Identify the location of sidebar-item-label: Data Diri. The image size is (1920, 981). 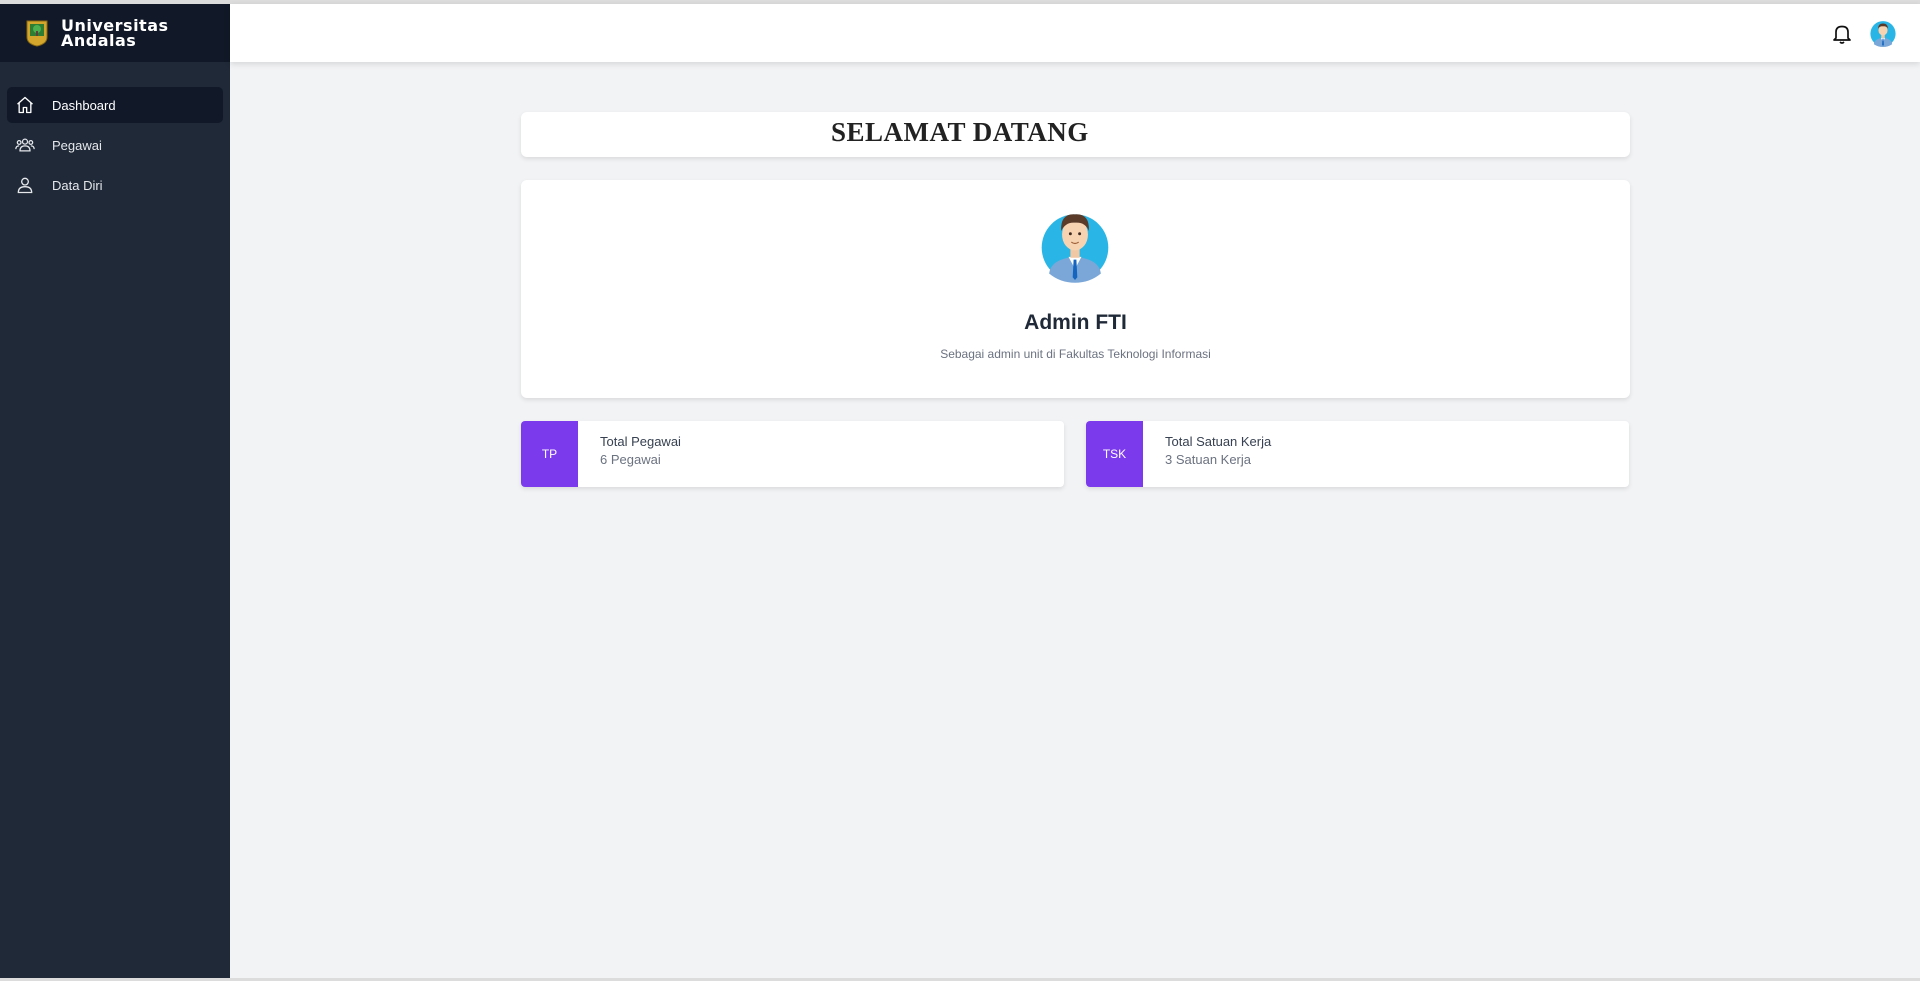
(77, 185).